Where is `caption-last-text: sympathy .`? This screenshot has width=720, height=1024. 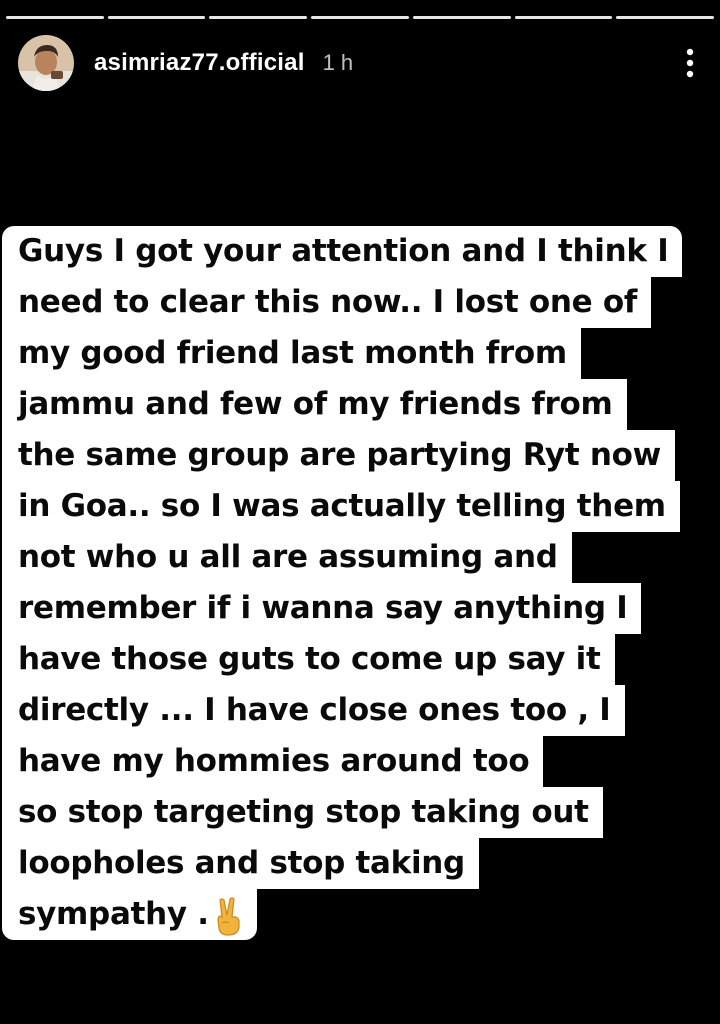 caption-last-text: sympathy . is located at coordinates (113, 914).